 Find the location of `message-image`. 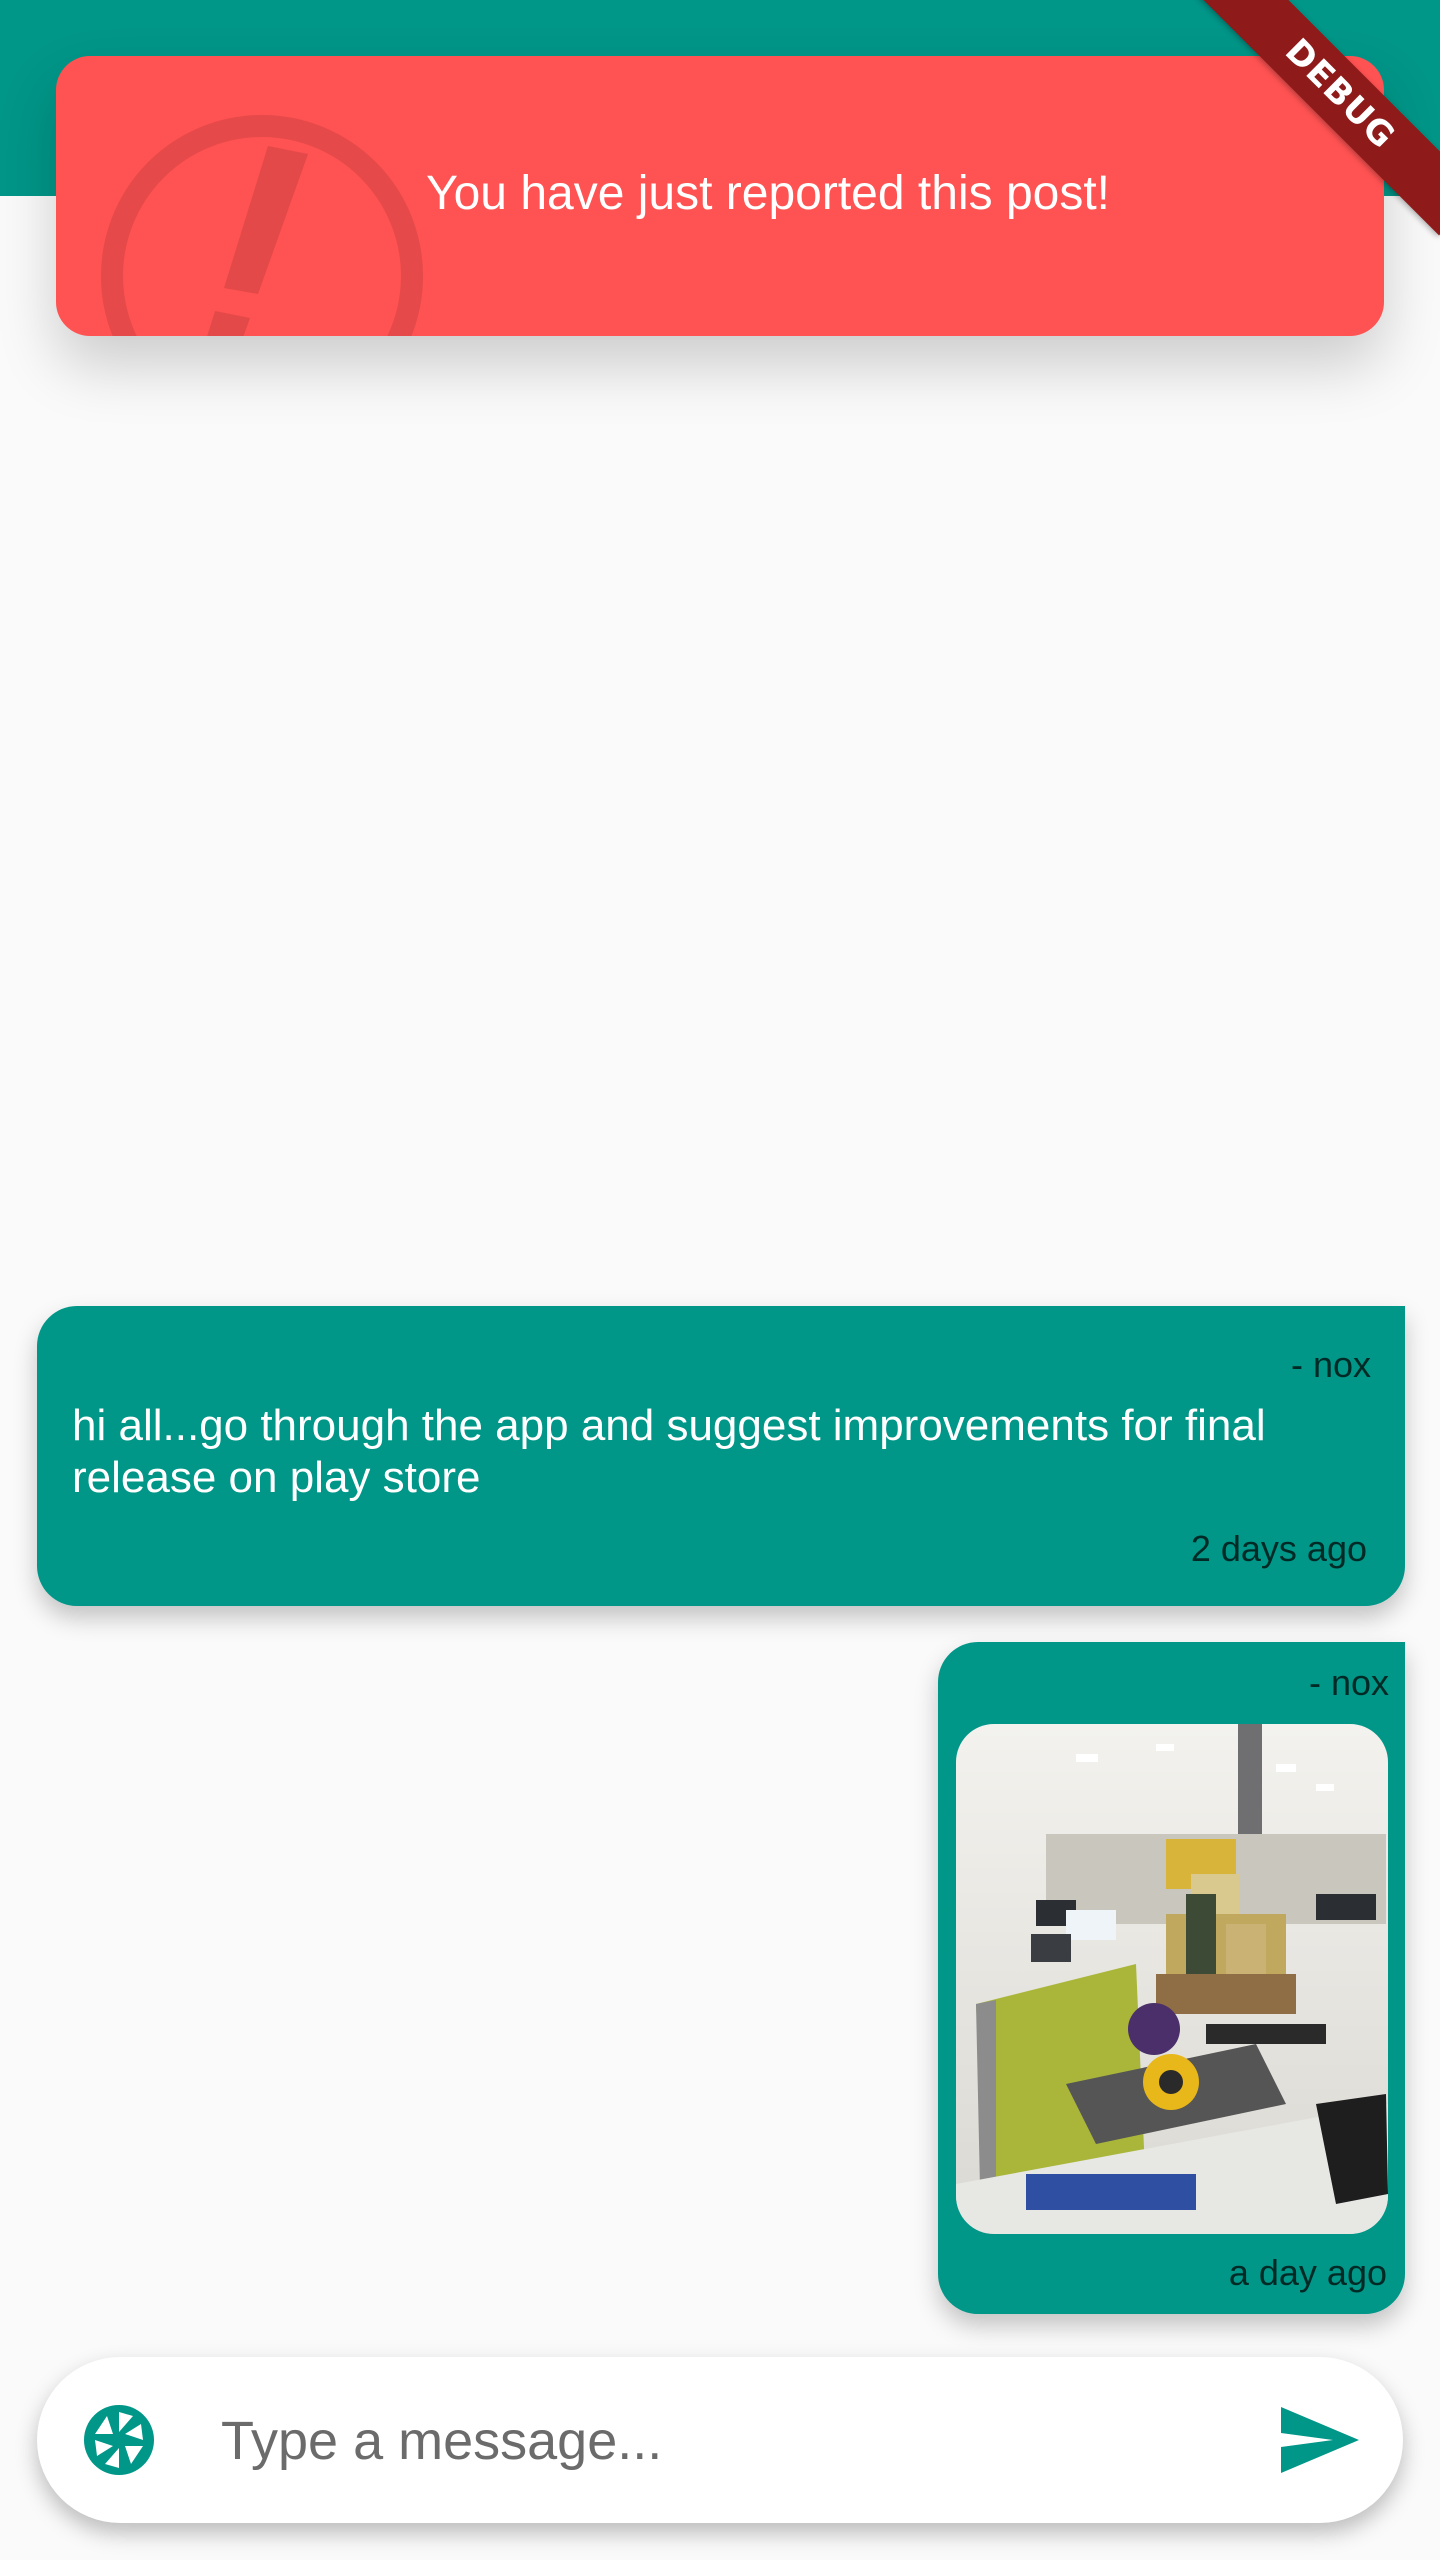

message-image is located at coordinates (1172, 1979).